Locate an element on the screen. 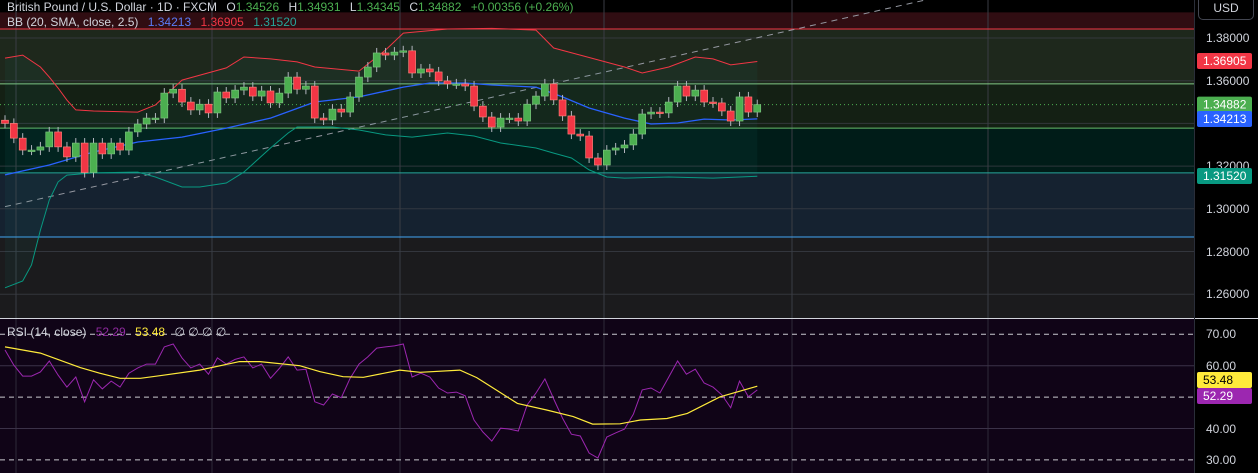 This screenshot has width=1258, height=473. ohlc-close: 1.34882 is located at coordinates (439, 7).